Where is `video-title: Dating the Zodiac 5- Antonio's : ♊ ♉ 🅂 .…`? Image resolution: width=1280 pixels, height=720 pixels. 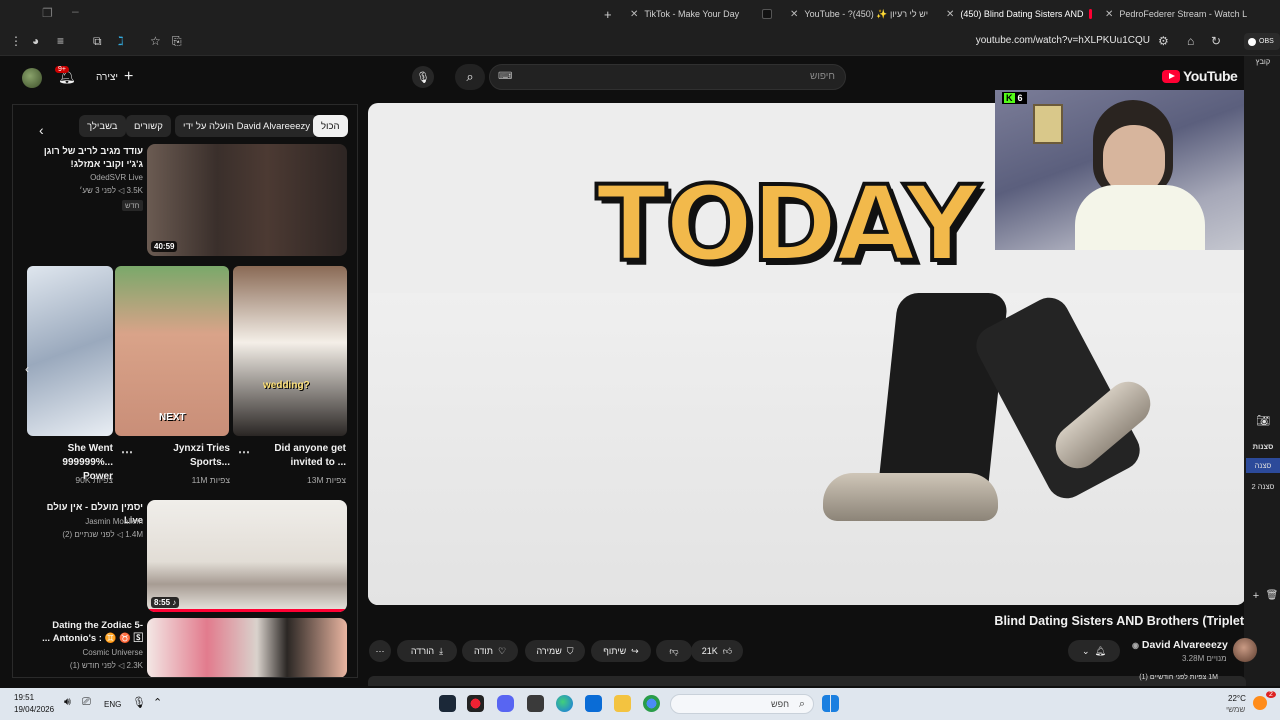 video-title: Dating the Zodiac 5- Antonio's : ♊ ♉ 🅂 .… is located at coordinates (88, 632).